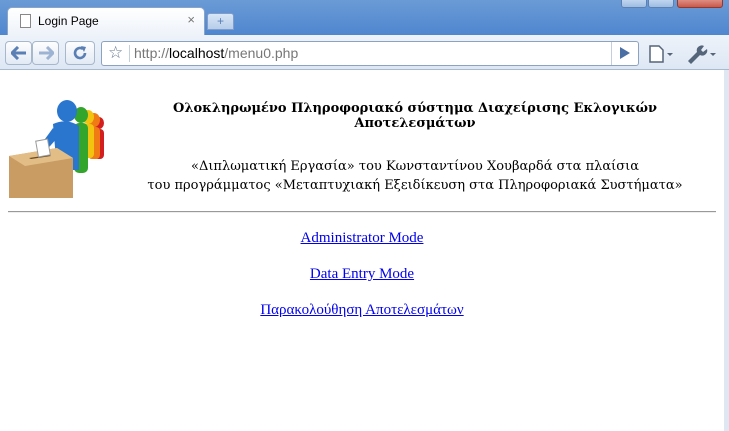 The width and height of the screenshot is (729, 431). I want to click on go-arrow-icon, so click(625, 53).